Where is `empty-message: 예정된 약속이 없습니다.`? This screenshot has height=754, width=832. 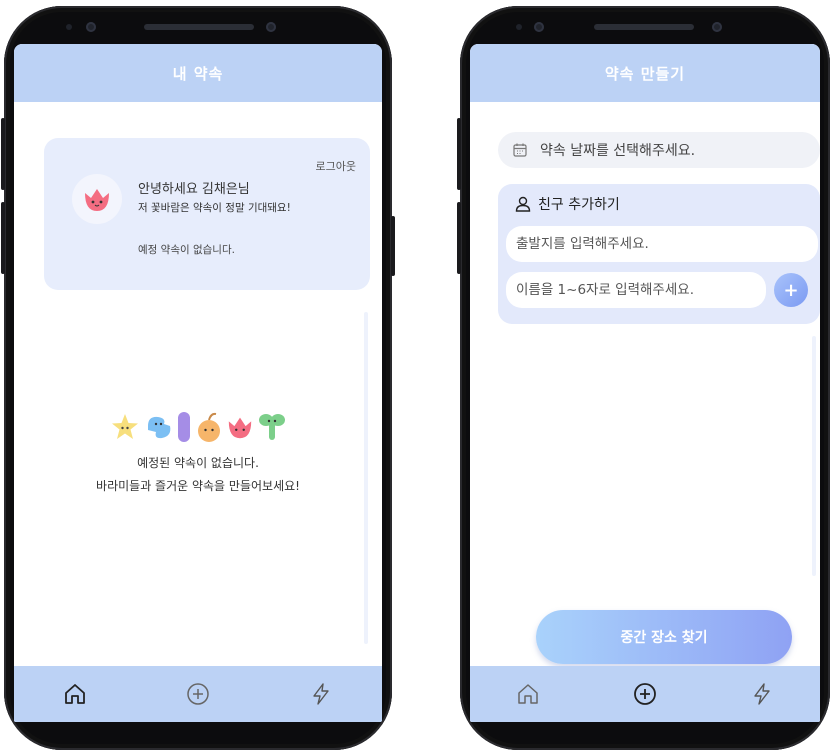 empty-message: 예정된 약속이 없습니다. is located at coordinates (198, 463).